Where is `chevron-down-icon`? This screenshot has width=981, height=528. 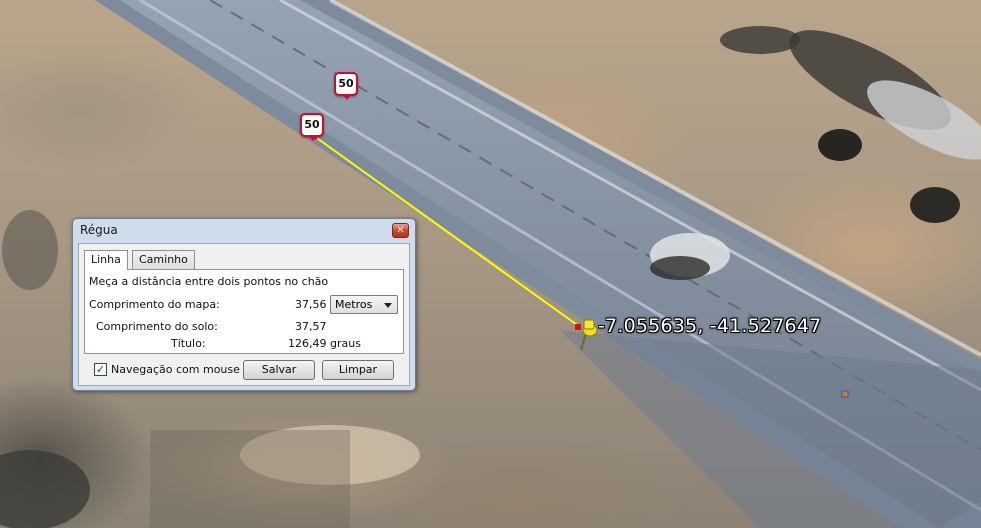
chevron-down-icon is located at coordinates (388, 305).